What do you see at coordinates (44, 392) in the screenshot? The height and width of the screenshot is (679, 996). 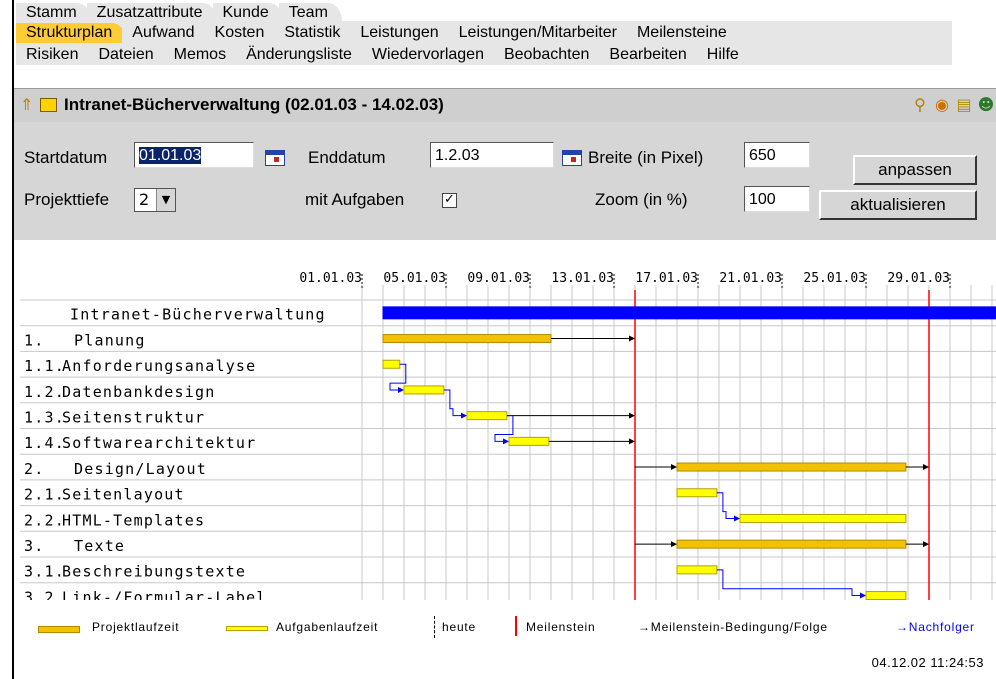 I see `row-number: 1.2.` at bounding box center [44, 392].